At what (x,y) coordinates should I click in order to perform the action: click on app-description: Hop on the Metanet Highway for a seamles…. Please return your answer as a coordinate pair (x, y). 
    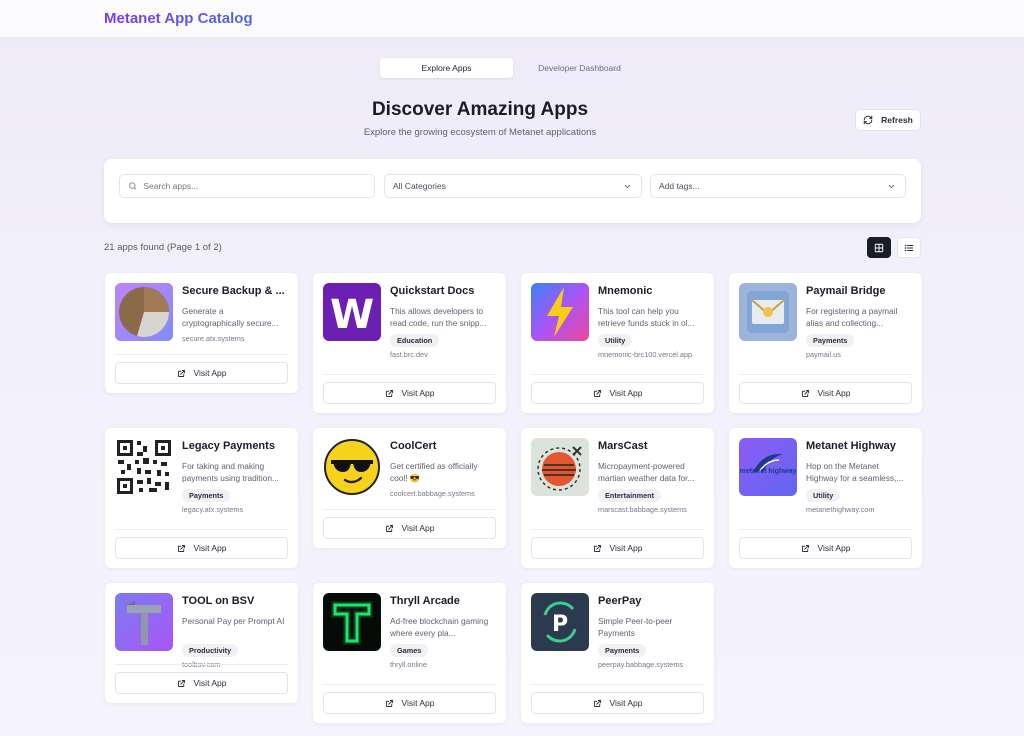
    Looking at the image, I should click on (855, 472).